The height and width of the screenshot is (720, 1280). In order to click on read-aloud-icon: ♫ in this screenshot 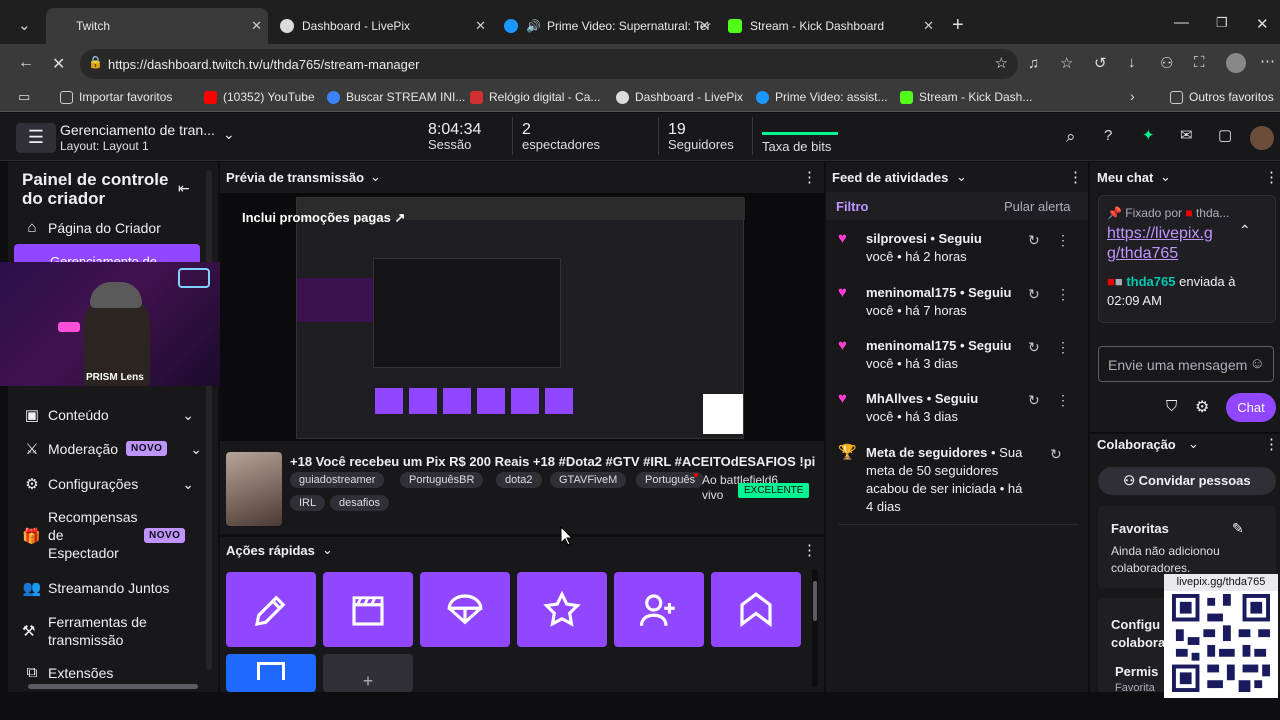, I will do `click(1033, 63)`.